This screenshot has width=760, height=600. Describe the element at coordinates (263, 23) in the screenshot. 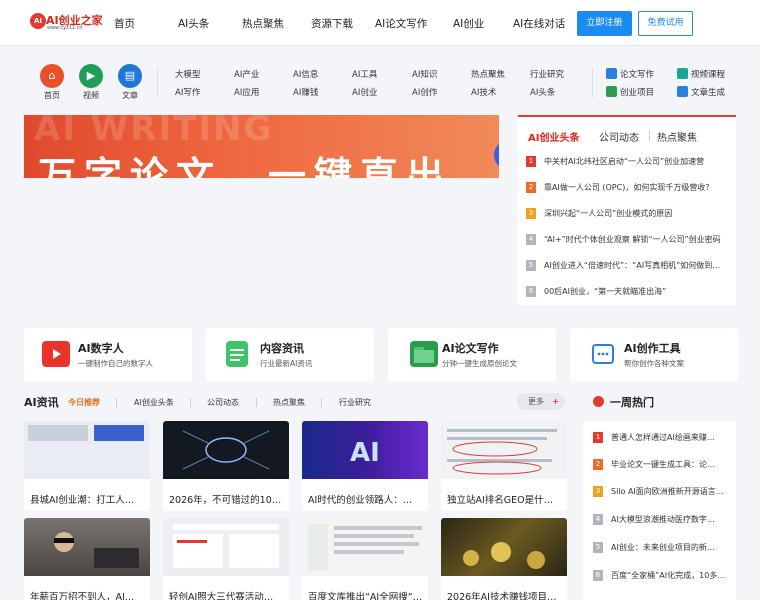

I see `nav-hot-topics: 热点聚焦` at that location.